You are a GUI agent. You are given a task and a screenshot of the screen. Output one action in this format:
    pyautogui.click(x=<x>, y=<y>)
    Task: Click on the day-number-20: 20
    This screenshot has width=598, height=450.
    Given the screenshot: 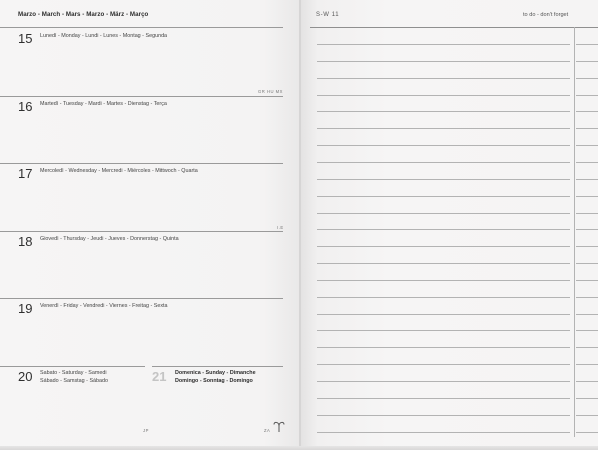 What is the action you would take?
    pyautogui.click(x=25, y=376)
    